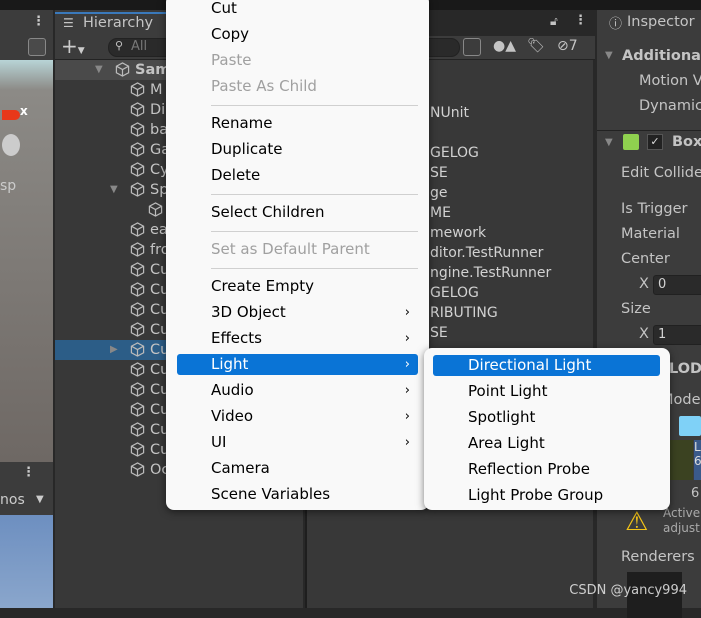  Describe the element at coordinates (297, 123) in the screenshot. I see `menu-item-rename: Rename` at that location.